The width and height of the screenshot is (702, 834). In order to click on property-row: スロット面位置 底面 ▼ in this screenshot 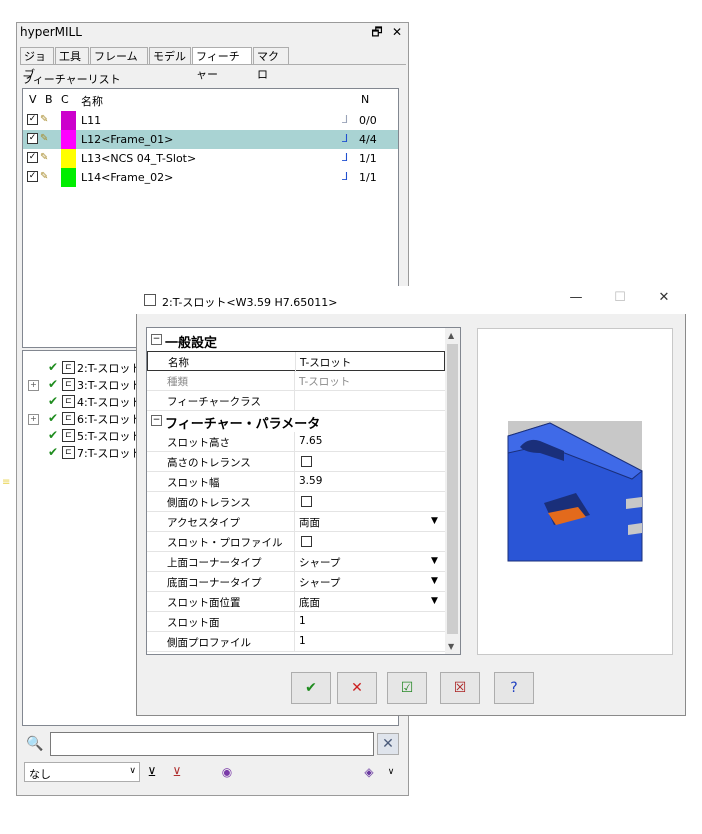, I will do `click(296, 602)`.